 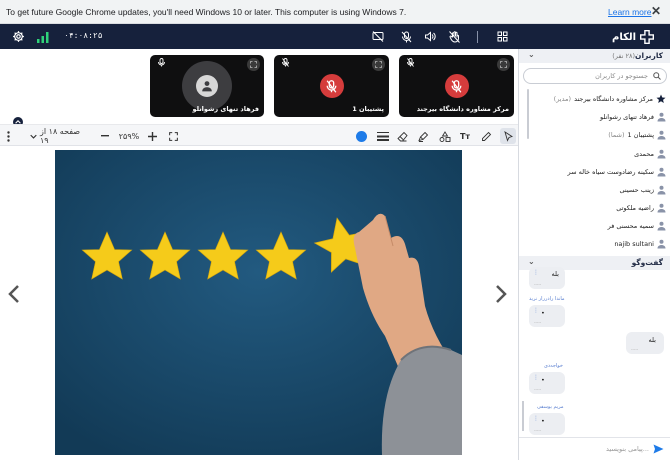 I want to click on message-time: -----, so click(x=538, y=322).